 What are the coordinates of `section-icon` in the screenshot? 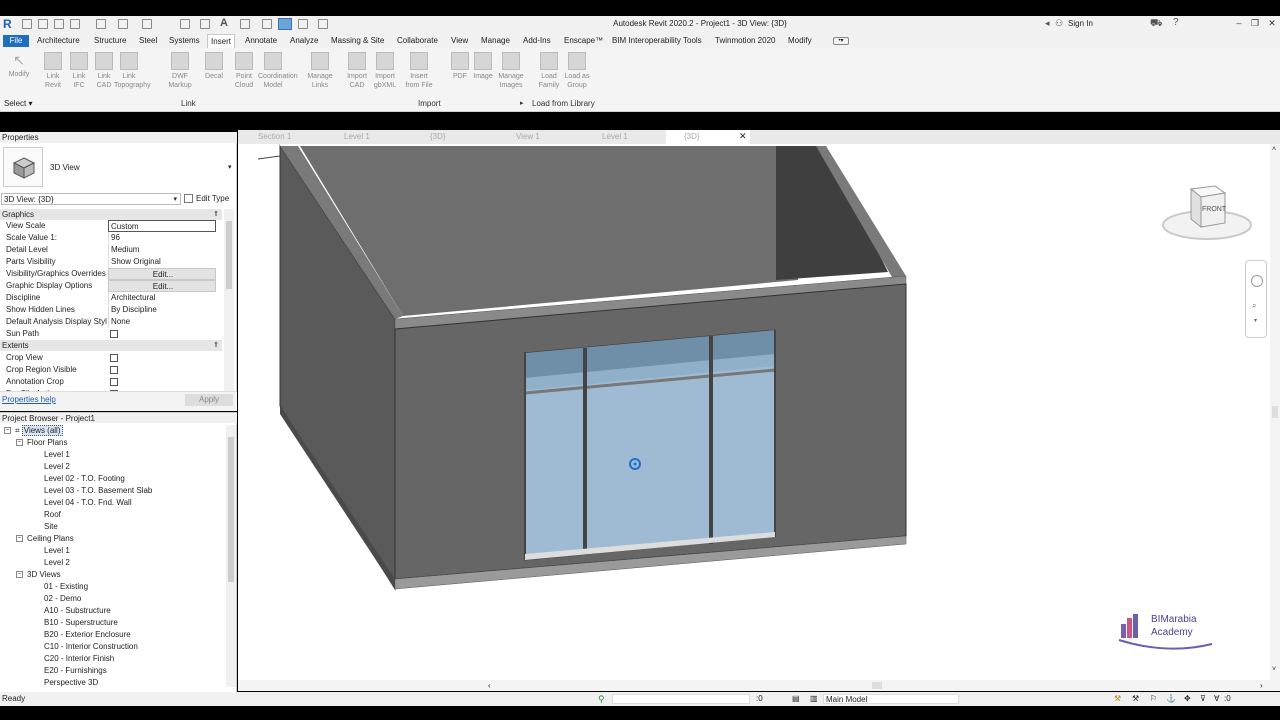 It's located at (267, 24).